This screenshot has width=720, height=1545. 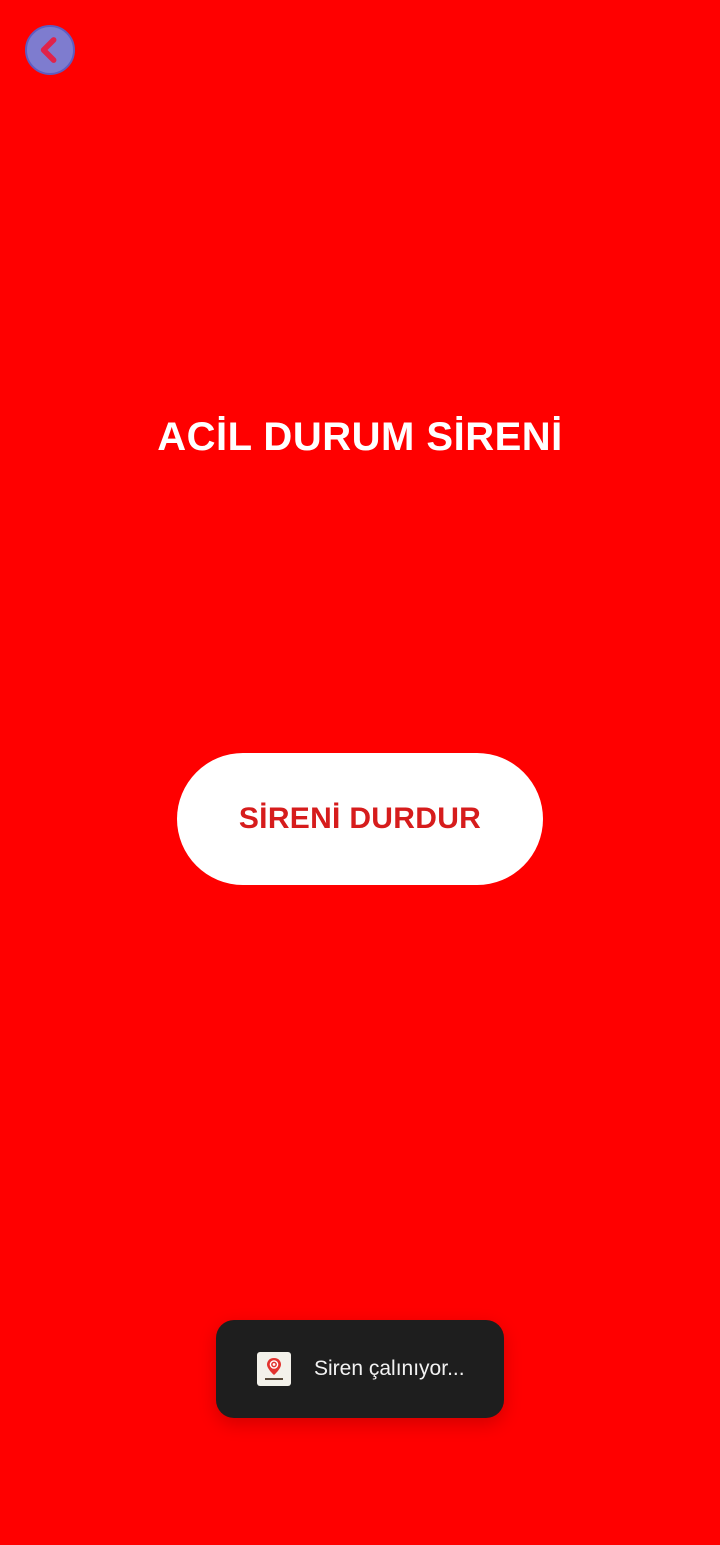 What do you see at coordinates (360, 437) in the screenshot?
I see `page-title: ACİL DURUM SİRENİ` at bounding box center [360, 437].